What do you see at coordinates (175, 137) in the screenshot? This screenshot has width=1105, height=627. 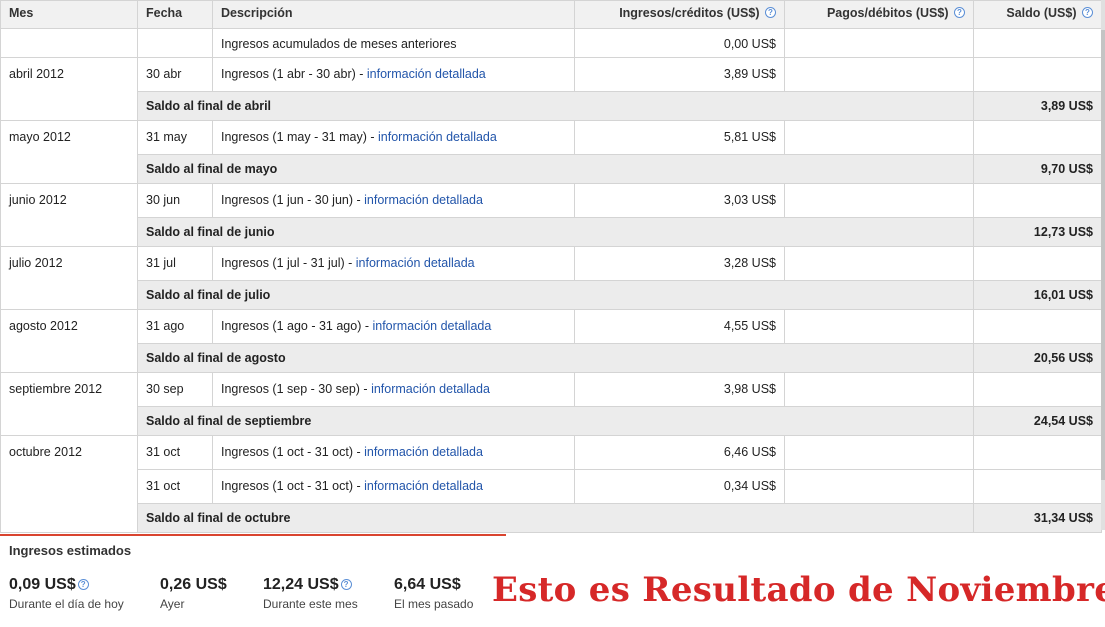 I see `fecha-cell: 31 may` at bounding box center [175, 137].